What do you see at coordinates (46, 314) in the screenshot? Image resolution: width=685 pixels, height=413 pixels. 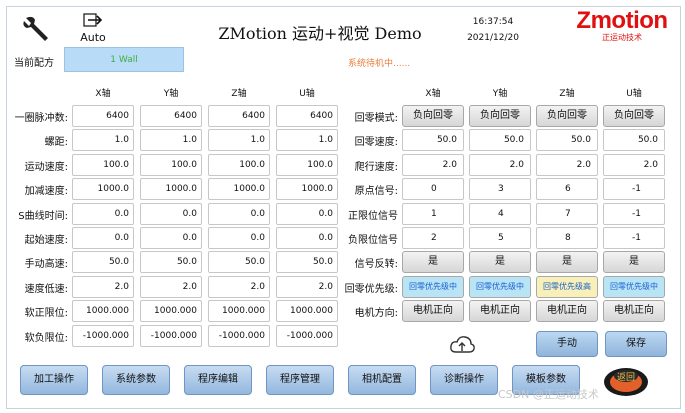 I see `left-row-label: 软正限位:` at bounding box center [46, 314].